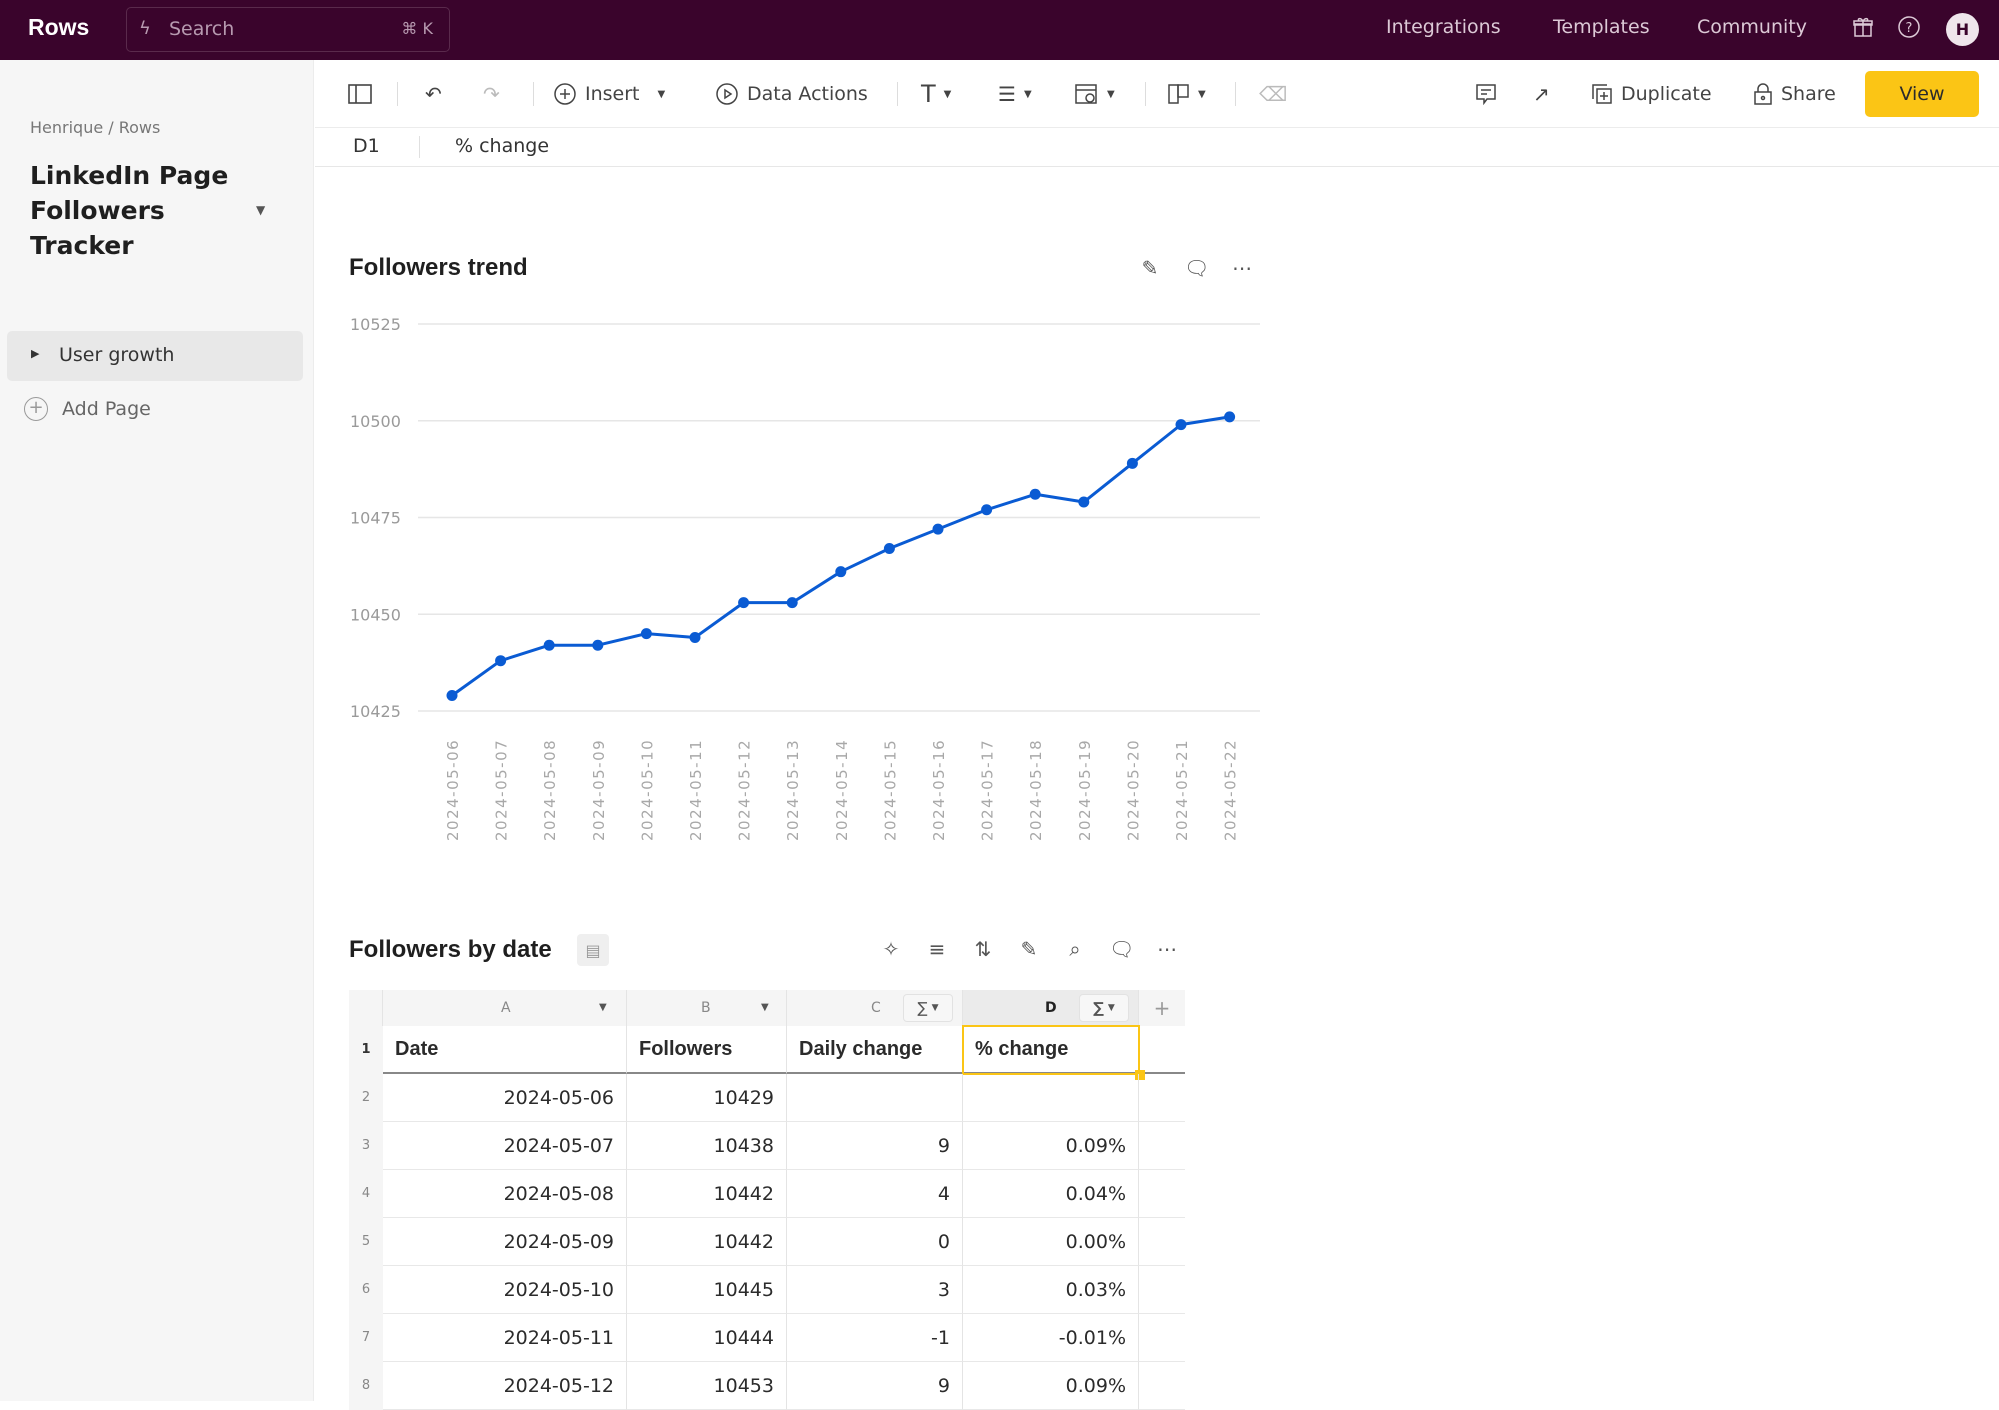 This screenshot has height=1410, width=1999. Describe the element at coordinates (707, 1050) in the screenshot. I see `header-cell-followers: Followers` at that location.